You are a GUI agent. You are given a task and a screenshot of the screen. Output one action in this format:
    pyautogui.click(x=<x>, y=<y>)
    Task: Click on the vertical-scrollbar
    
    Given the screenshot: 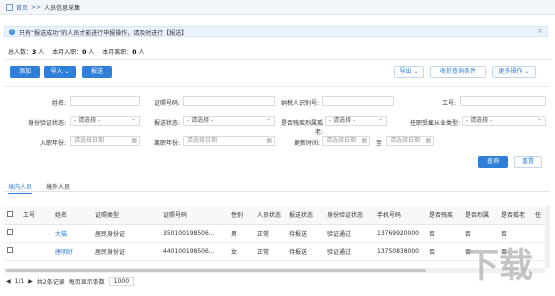 What is the action you would take?
    pyautogui.click(x=547, y=237)
    